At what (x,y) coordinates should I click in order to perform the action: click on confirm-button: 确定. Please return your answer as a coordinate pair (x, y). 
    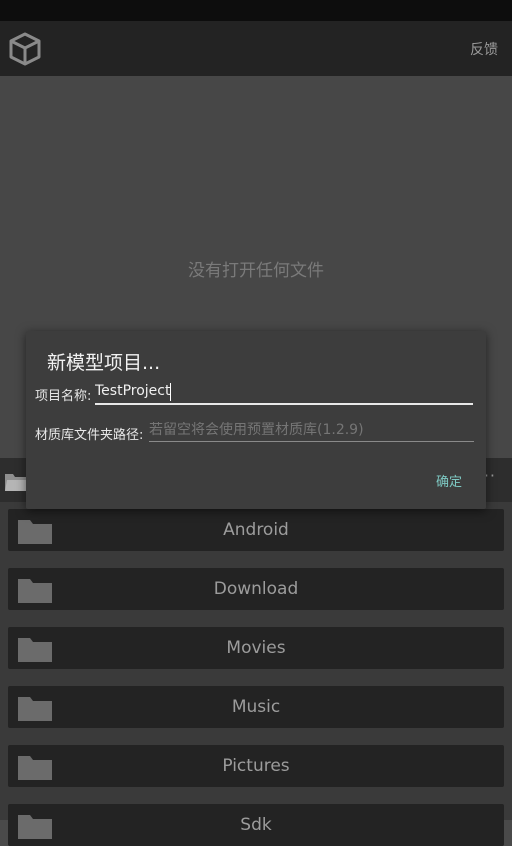
    Looking at the image, I should click on (449, 480).